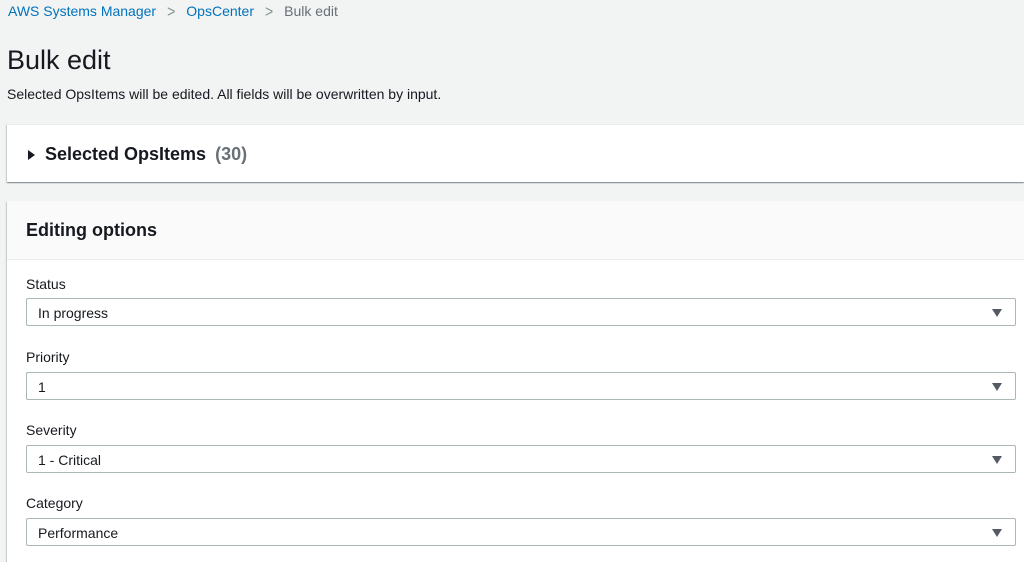  Describe the element at coordinates (231, 154) in the screenshot. I see `selected-opsitems-count: (30)` at that location.